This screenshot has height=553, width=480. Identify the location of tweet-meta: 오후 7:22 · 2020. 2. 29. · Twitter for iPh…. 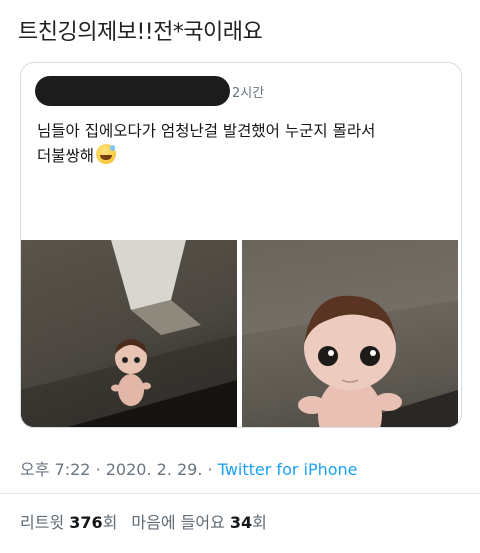
(189, 468).